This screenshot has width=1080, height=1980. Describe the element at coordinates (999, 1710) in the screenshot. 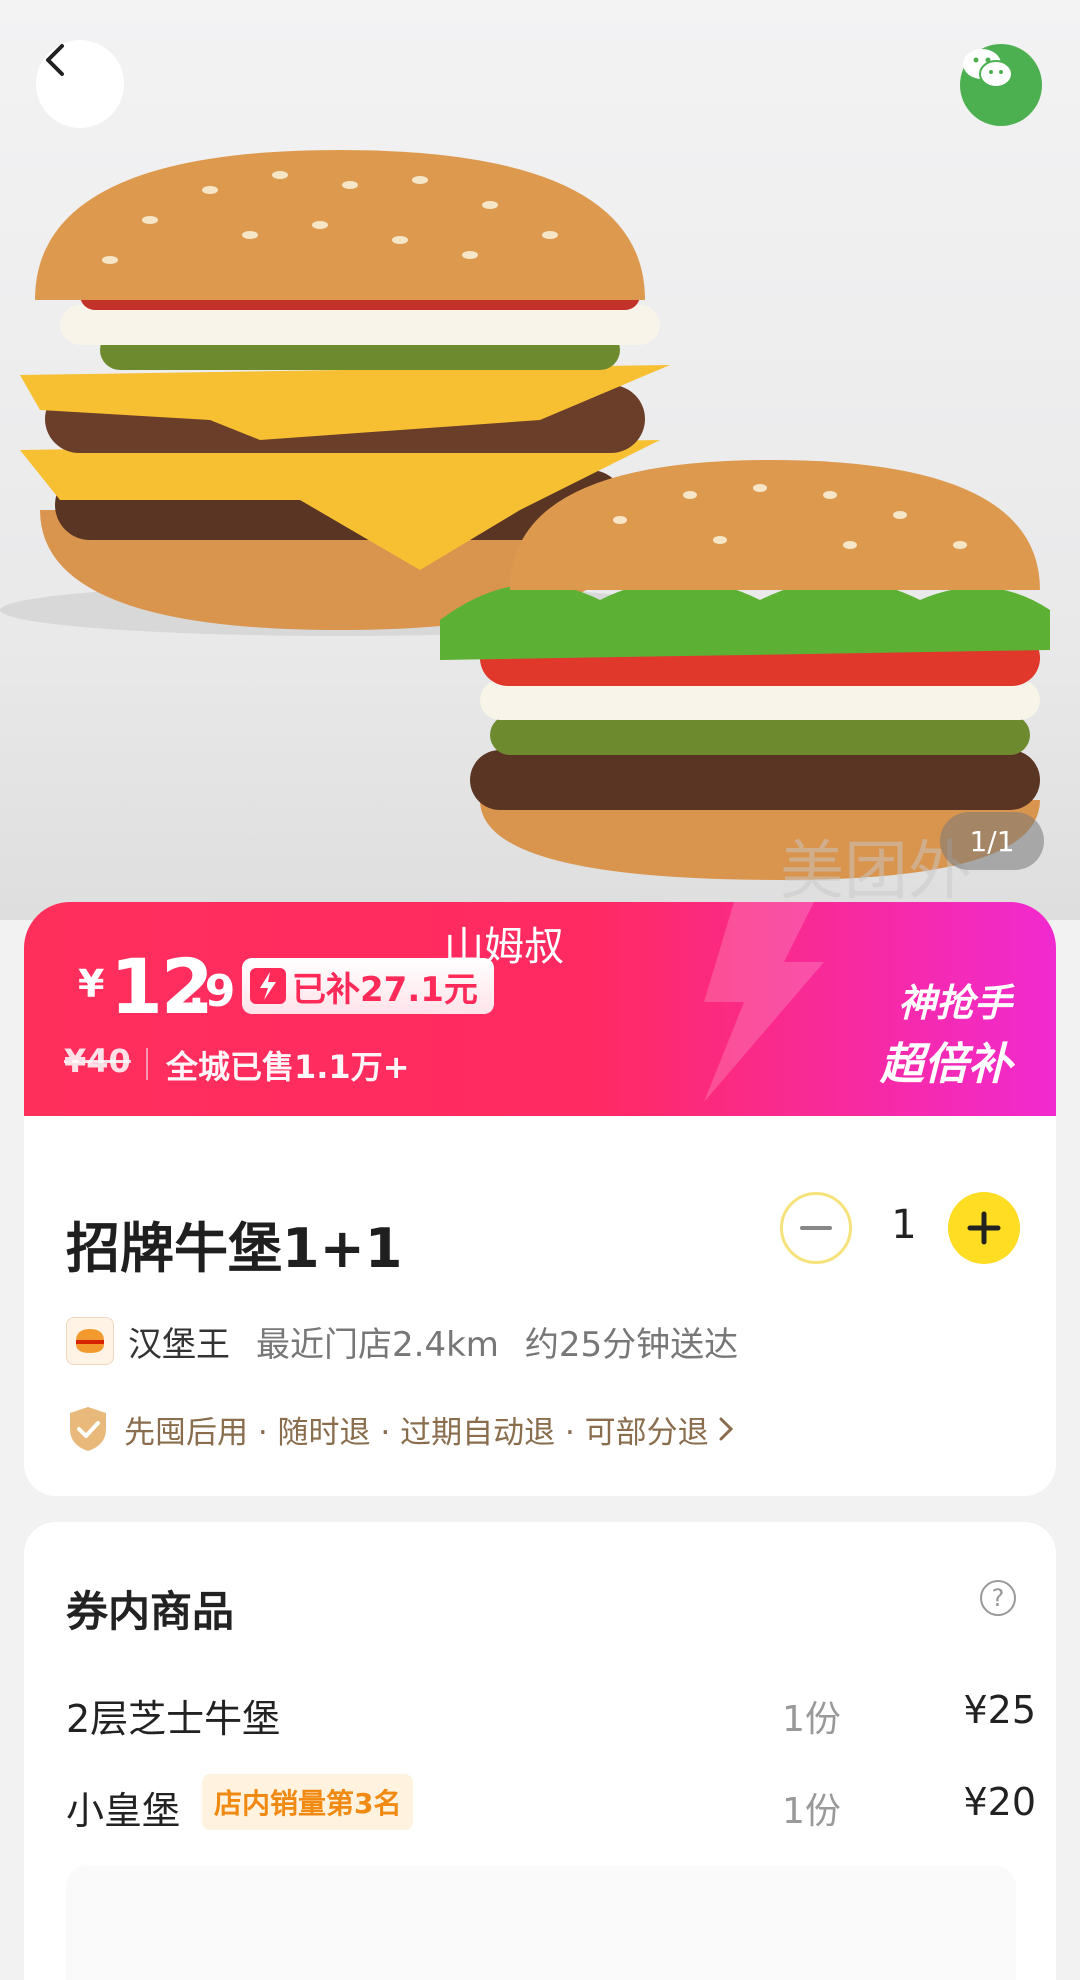

I see `item-price: ¥25` at that location.